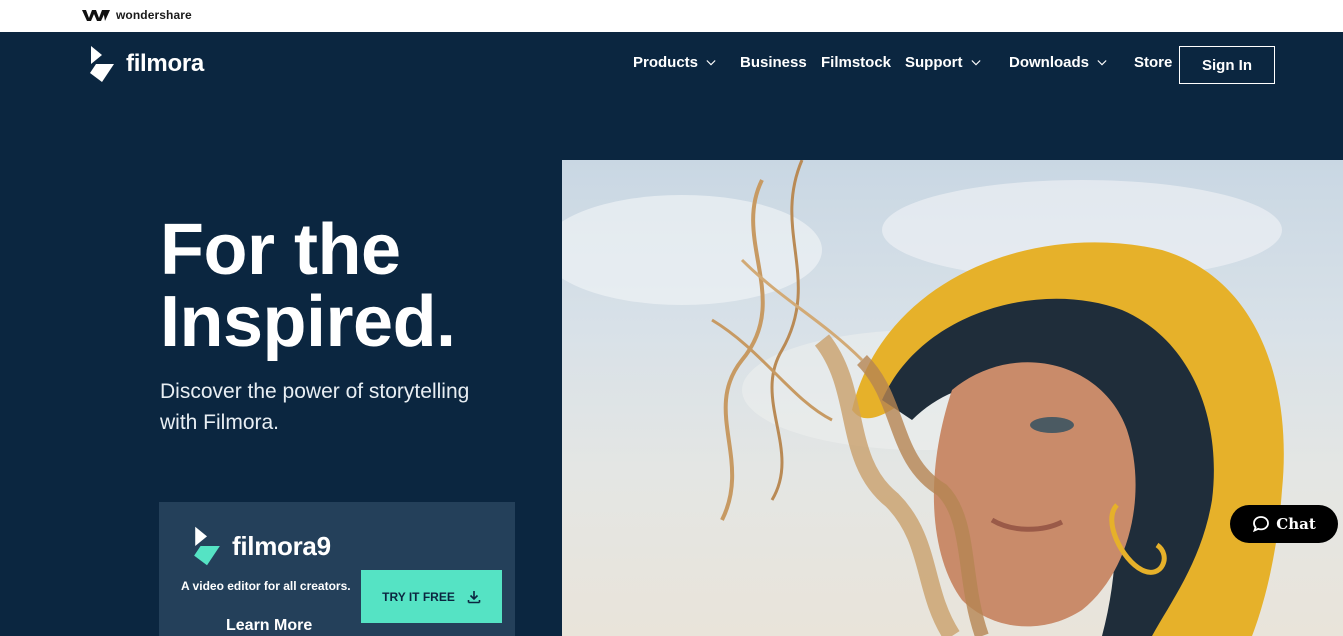 This screenshot has width=1343, height=636. What do you see at coordinates (308, 322) in the screenshot?
I see `hero-title-line2: Inspired.` at bounding box center [308, 322].